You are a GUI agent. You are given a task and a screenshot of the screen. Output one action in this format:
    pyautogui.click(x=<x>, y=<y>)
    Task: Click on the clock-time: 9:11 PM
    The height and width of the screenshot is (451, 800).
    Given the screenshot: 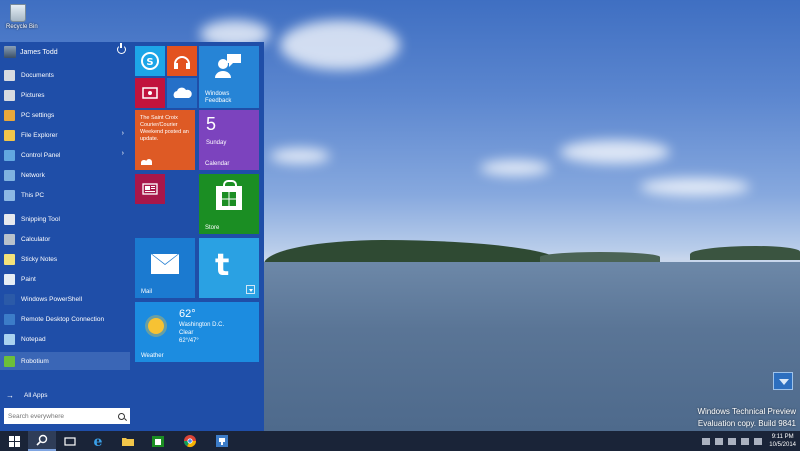 What is the action you would take?
    pyautogui.click(x=782, y=437)
    